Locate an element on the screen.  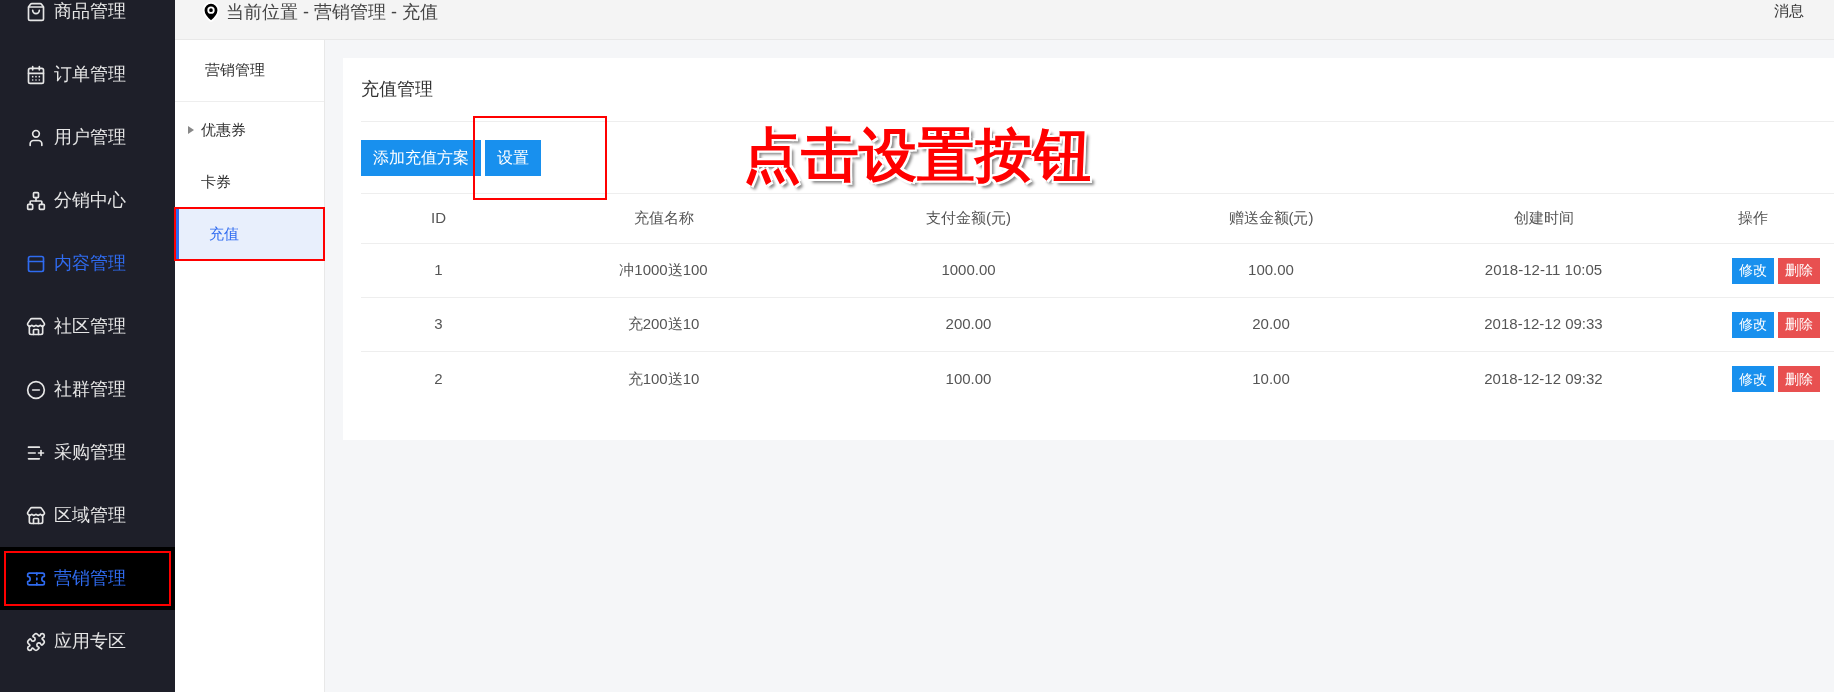
sidebar-item: 订单管理 is located at coordinates (87, 74).